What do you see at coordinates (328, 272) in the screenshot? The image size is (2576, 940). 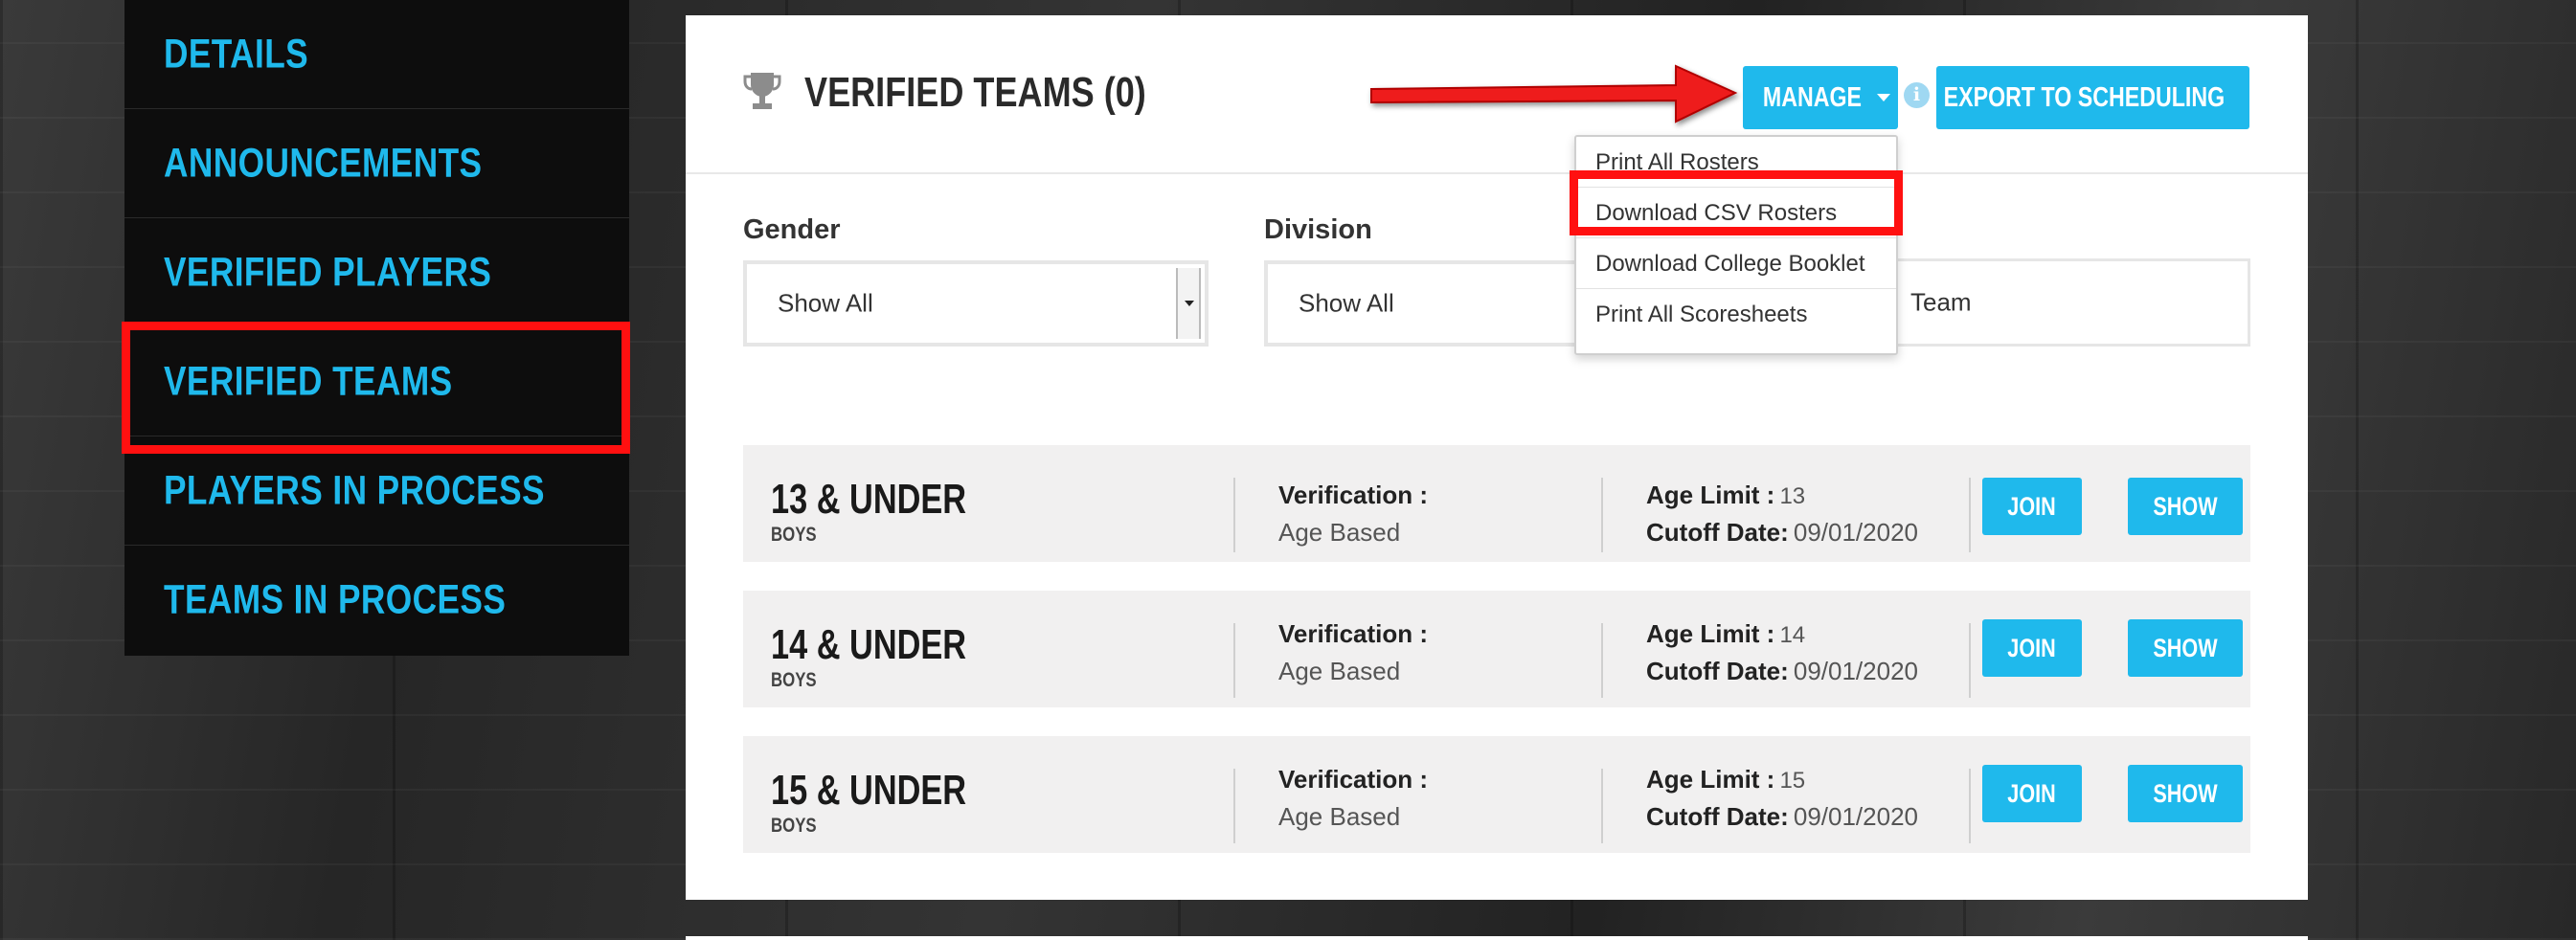 I see `sidebar-item-label: VERIFIED PLAYERS` at bounding box center [328, 272].